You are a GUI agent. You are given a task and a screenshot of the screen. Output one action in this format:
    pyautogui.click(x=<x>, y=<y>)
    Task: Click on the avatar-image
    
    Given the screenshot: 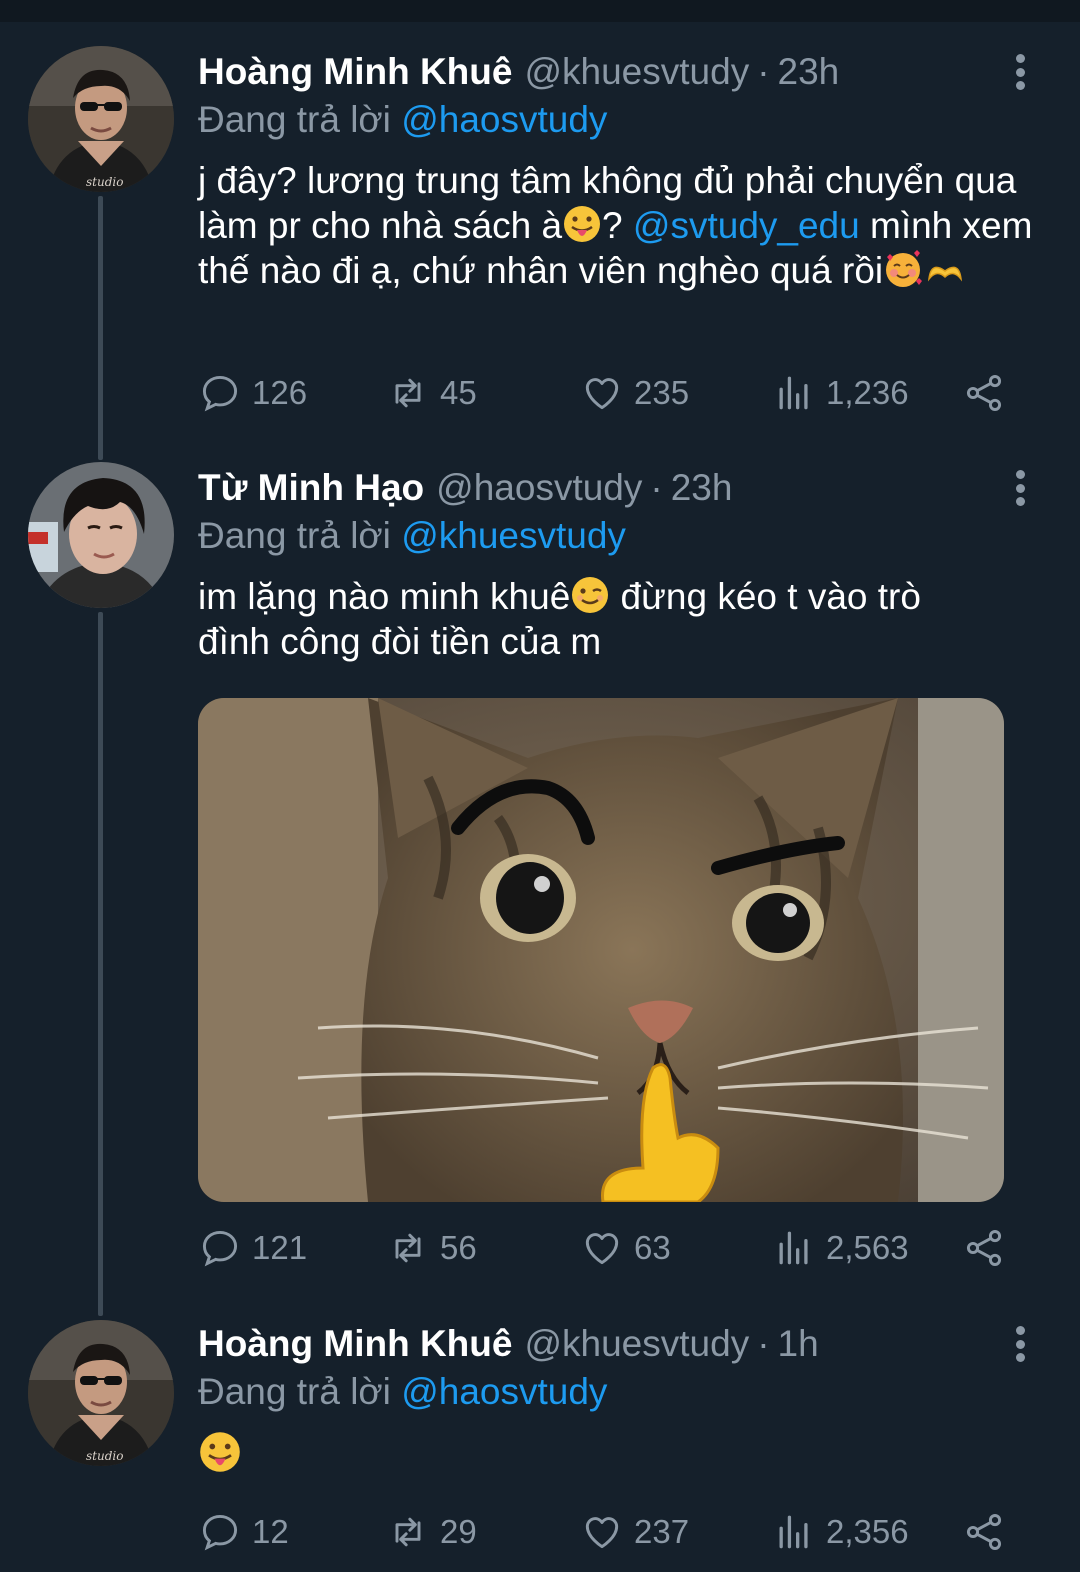 What is the action you would take?
    pyautogui.click(x=101, y=535)
    